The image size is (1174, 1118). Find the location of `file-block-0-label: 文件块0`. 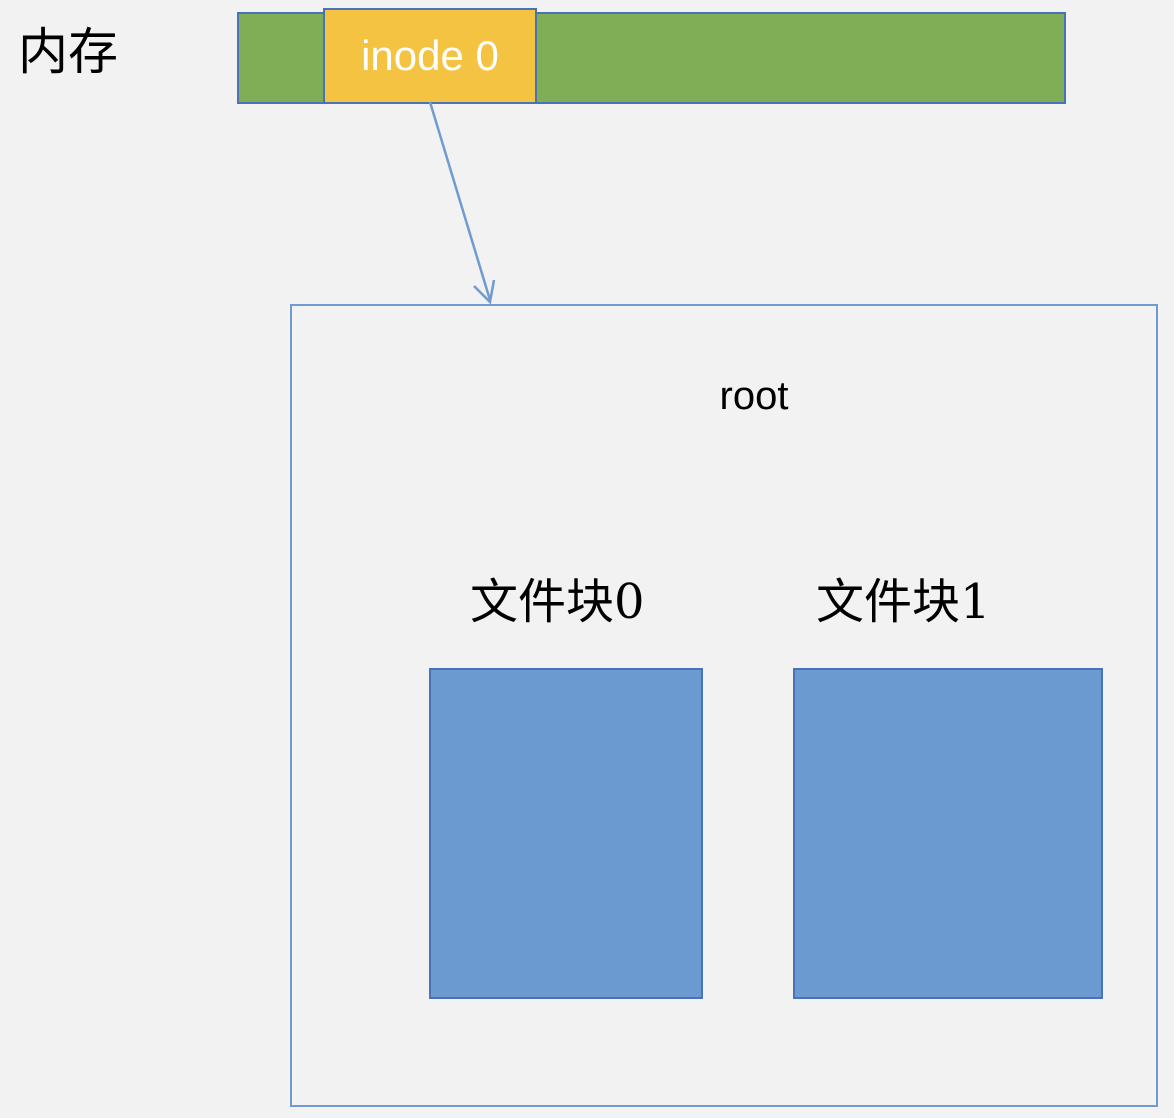

file-block-0-label: 文件块0 is located at coordinates (557, 602).